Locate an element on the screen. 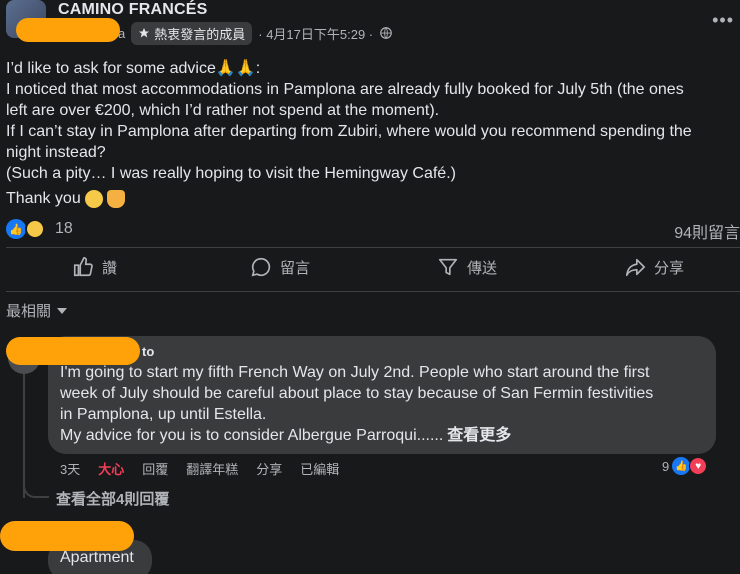 The width and height of the screenshot is (740, 574). reply-button: 回覆 is located at coordinates (155, 468).